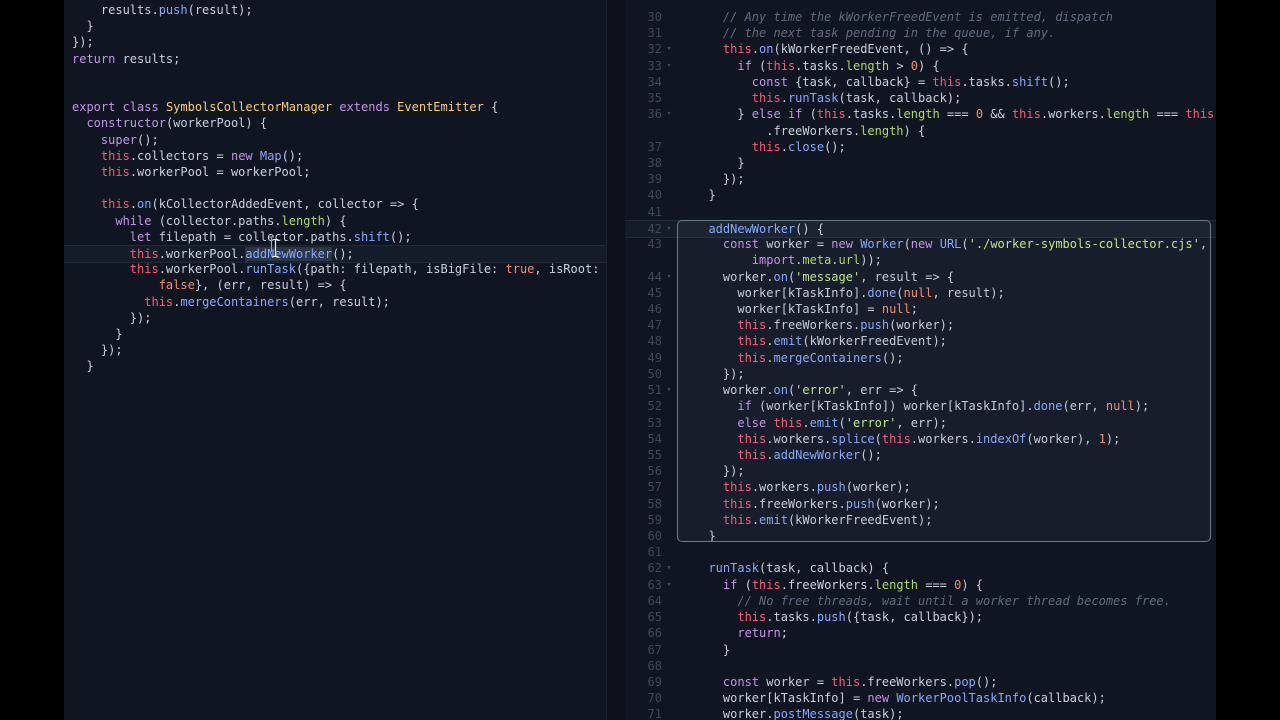  Describe the element at coordinates (920, 552) in the screenshot. I see `right-code-line: 61` at that location.